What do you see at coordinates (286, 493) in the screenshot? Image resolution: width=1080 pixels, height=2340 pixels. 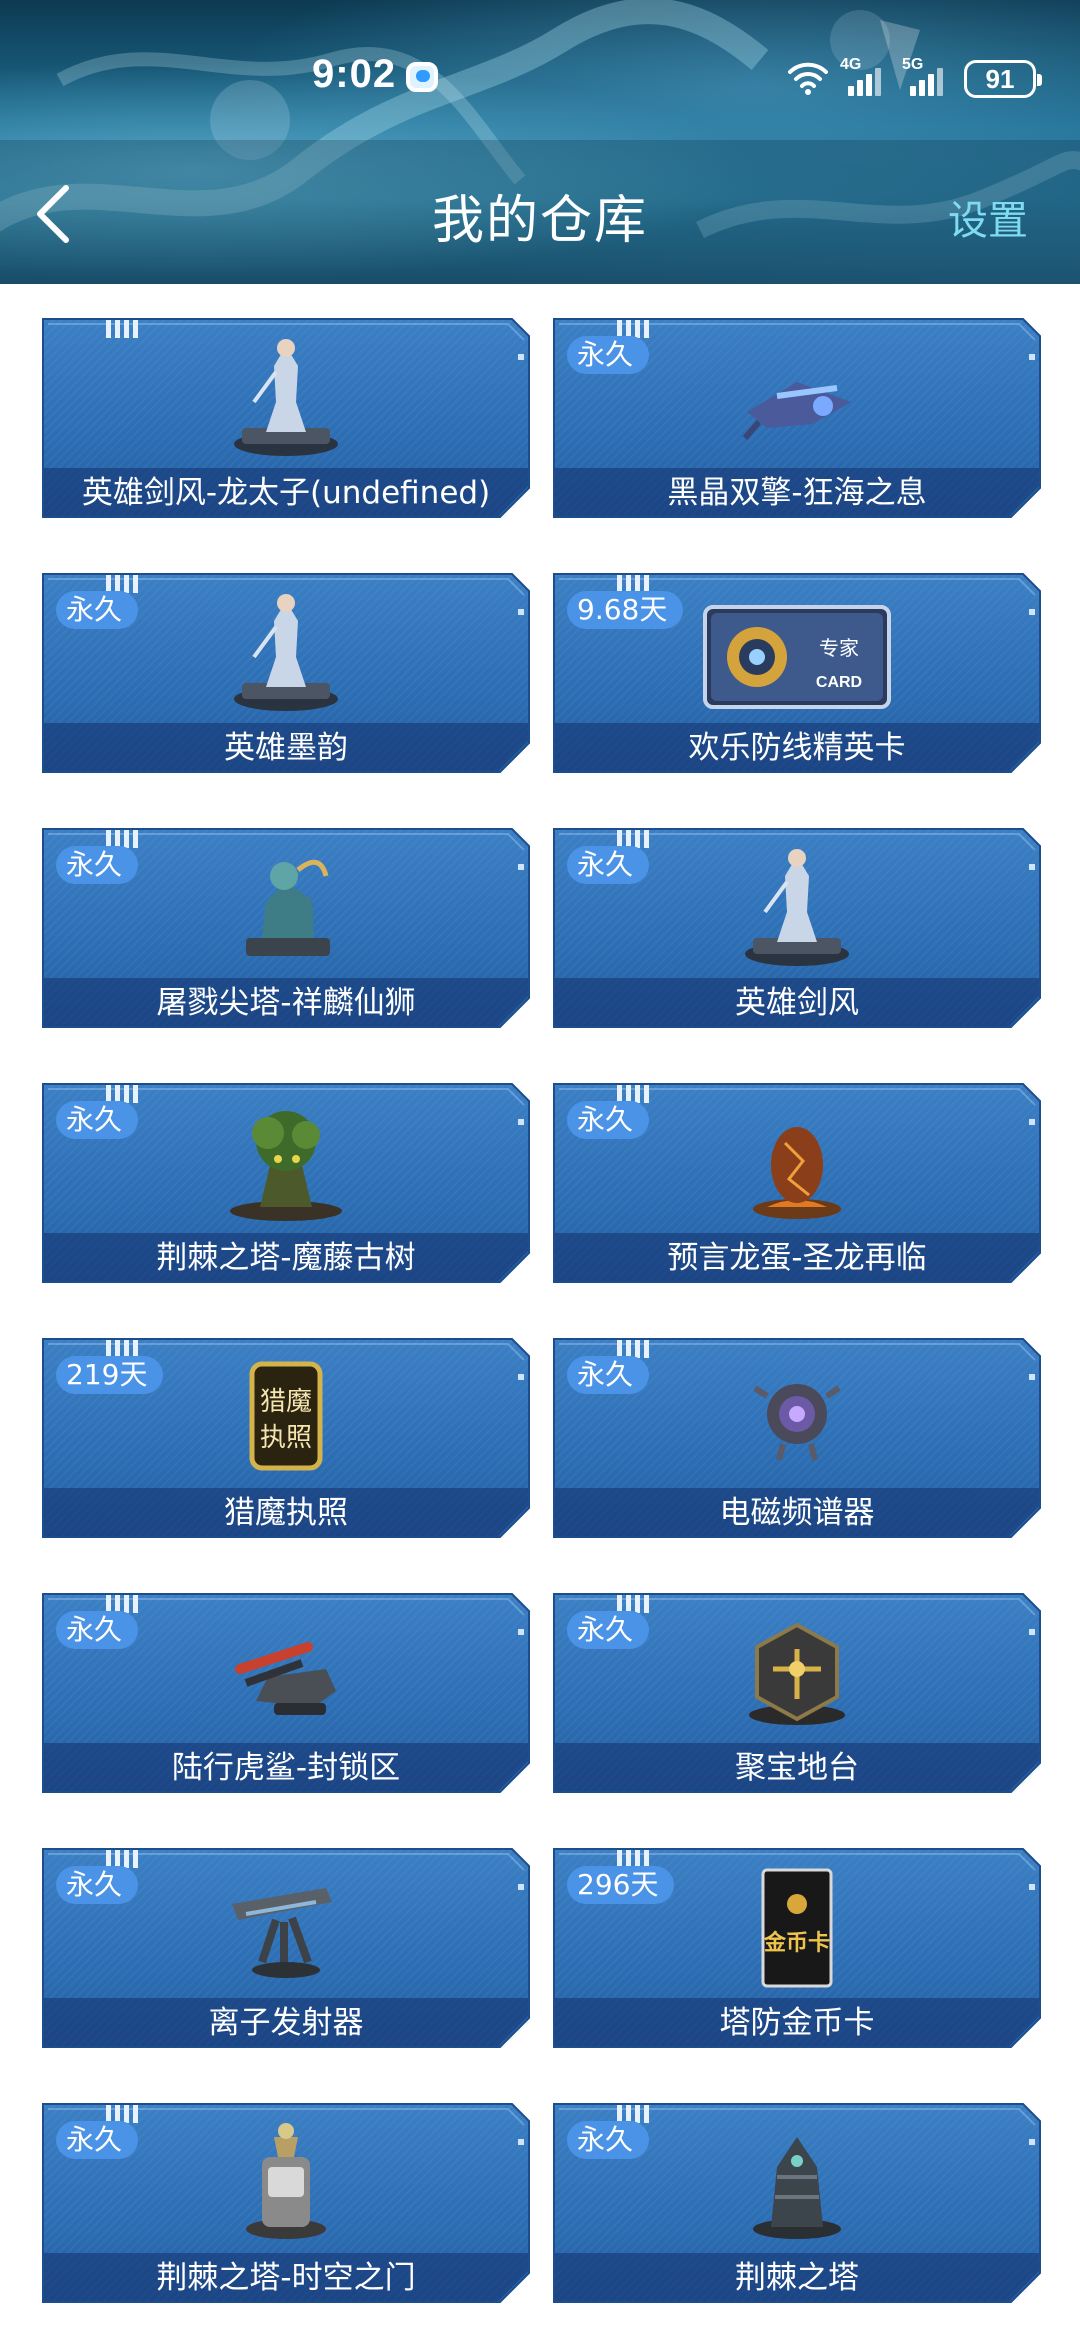 I see `item-name: 英雄剑风-龙太子(undefined)` at bounding box center [286, 493].